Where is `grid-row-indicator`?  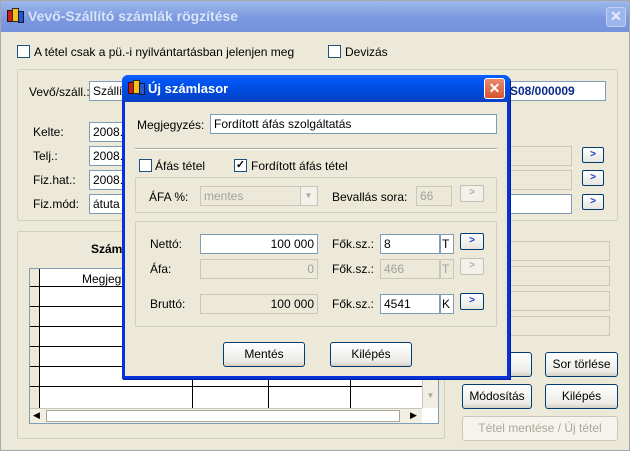 grid-row-indicator is located at coordinates (35, 338).